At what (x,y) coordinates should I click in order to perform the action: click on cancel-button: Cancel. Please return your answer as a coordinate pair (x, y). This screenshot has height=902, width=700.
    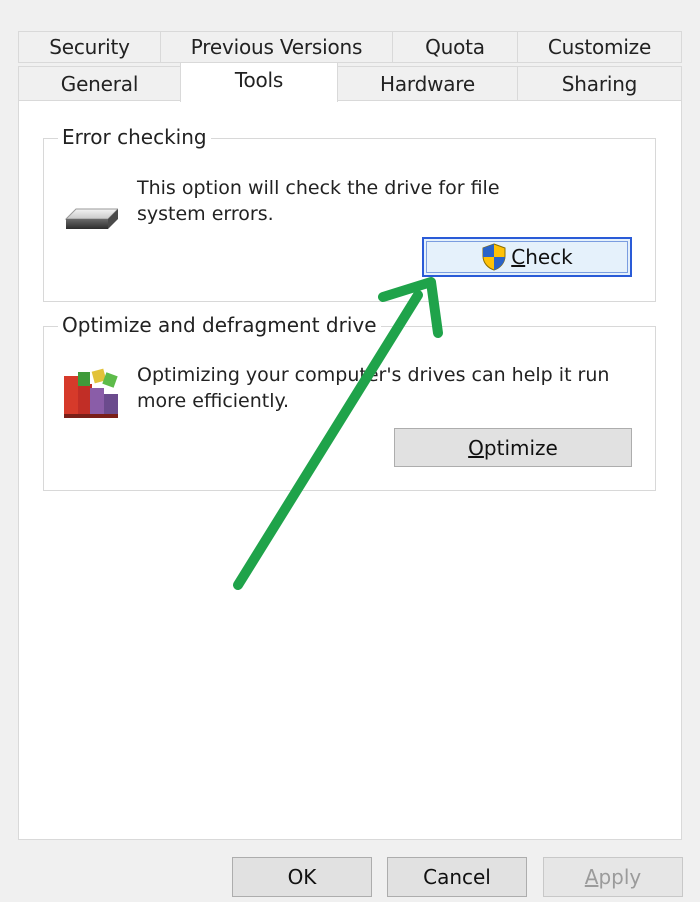
    Looking at the image, I should click on (457, 877).